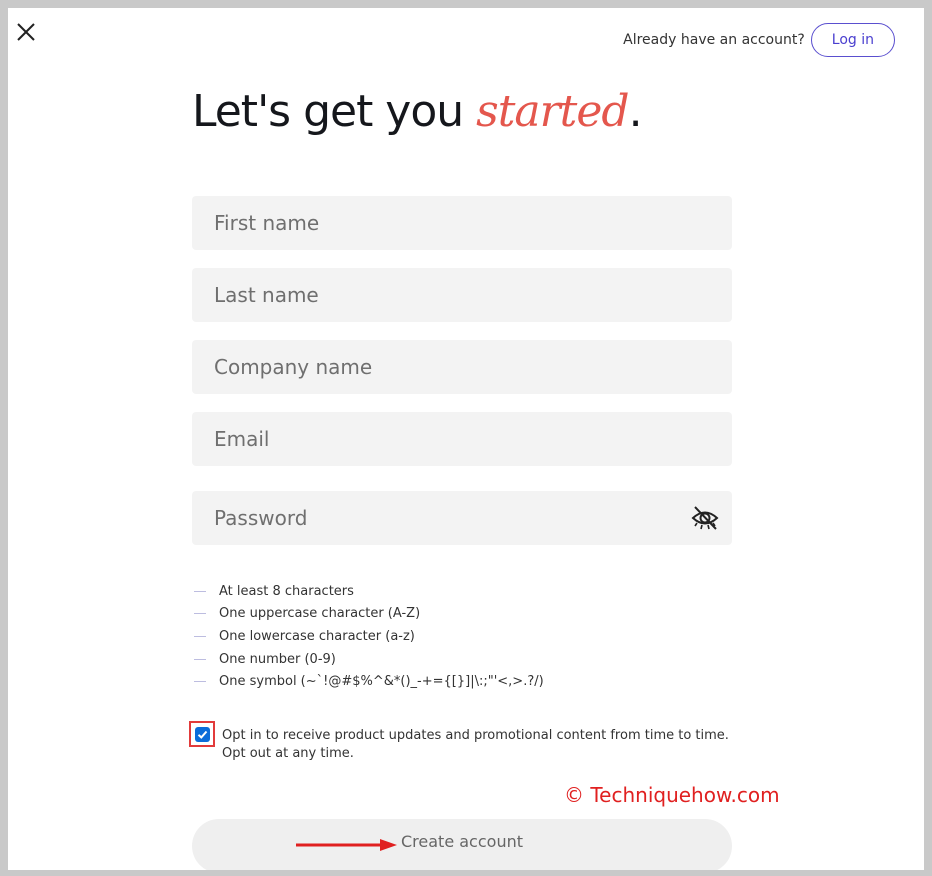 The image size is (932, 876). Describe the element at coordinates (369, 591) in the screenshot. I see `password-rule: At least 8 characters` at that location.